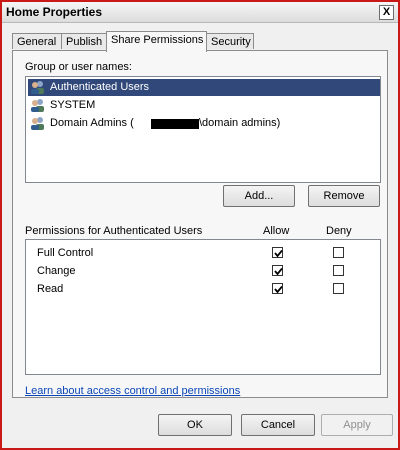 The height and width of the screenshot is (450, 400). What do you see at coordinates (50, 289) in the screenshot?
I see `permission-name: Read` at bounding box center [50, 289].